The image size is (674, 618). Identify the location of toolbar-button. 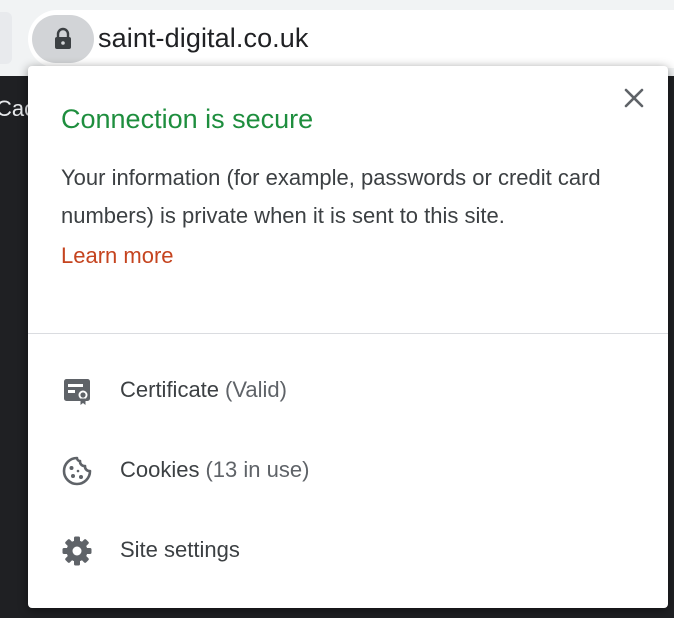
(6, 38).